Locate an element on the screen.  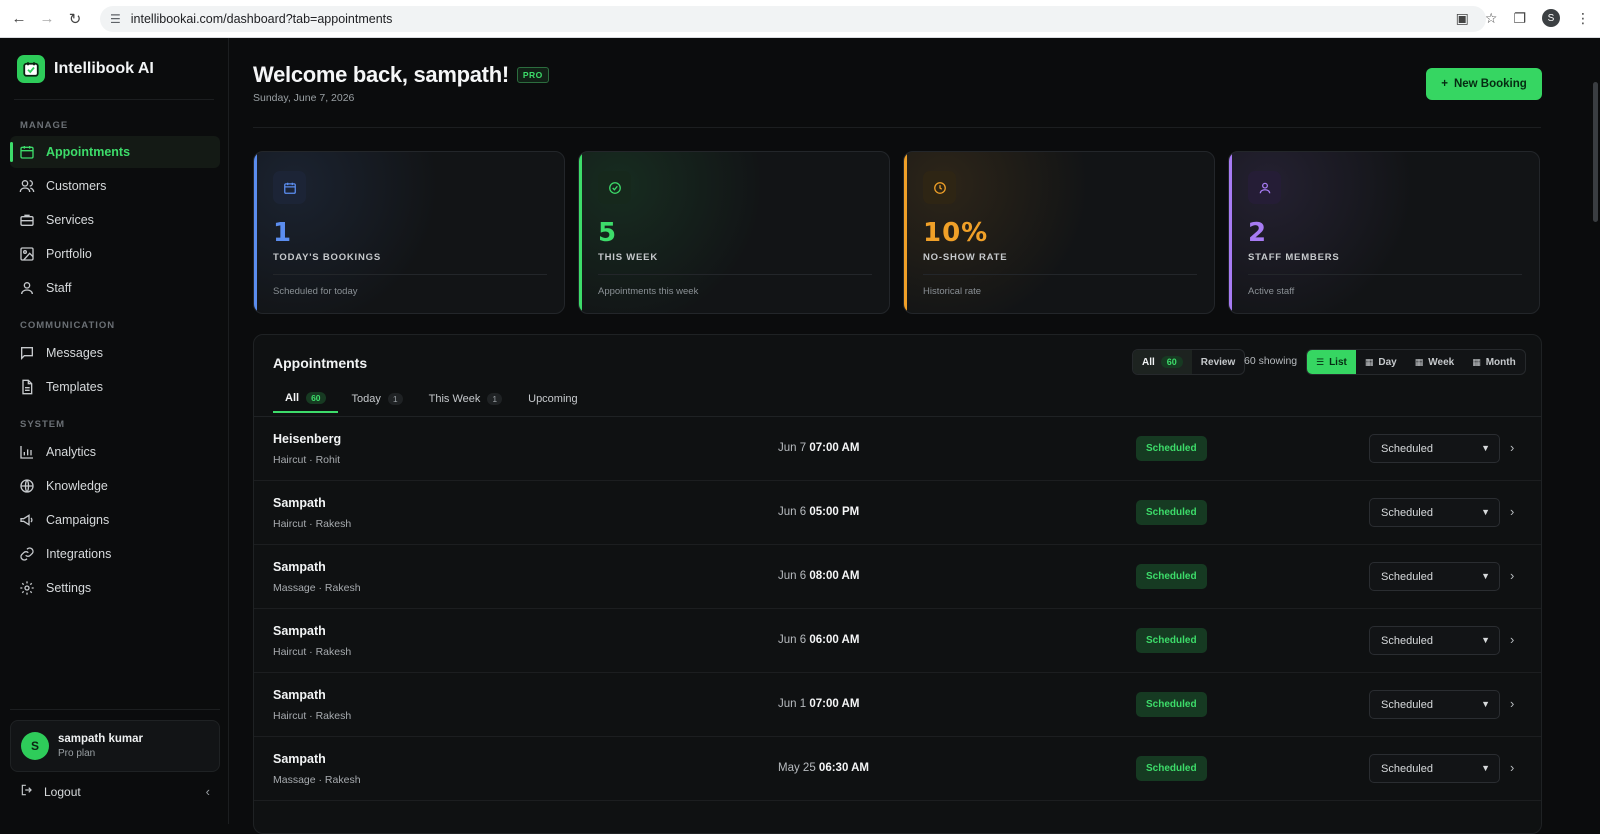
service-staff: Massage · Rakesh is located at coordinates (317, 780).